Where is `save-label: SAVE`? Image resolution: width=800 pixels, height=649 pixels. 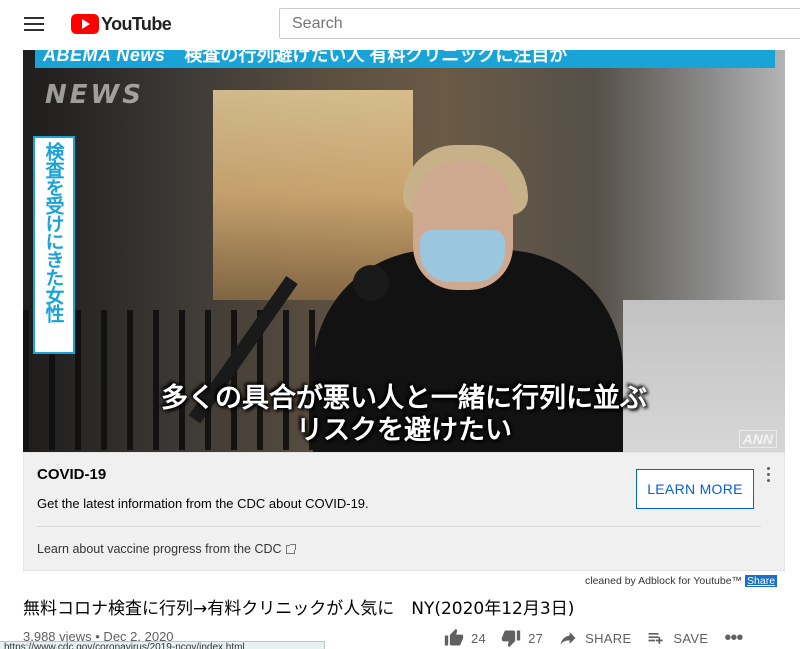 save-label: SAVE is located at coordinates (691, 638).